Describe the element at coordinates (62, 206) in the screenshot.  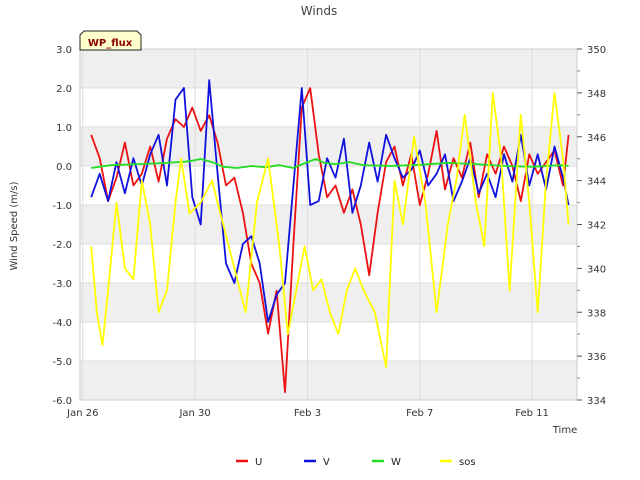
I see `y-tick-label-4: -1.0` at that location.